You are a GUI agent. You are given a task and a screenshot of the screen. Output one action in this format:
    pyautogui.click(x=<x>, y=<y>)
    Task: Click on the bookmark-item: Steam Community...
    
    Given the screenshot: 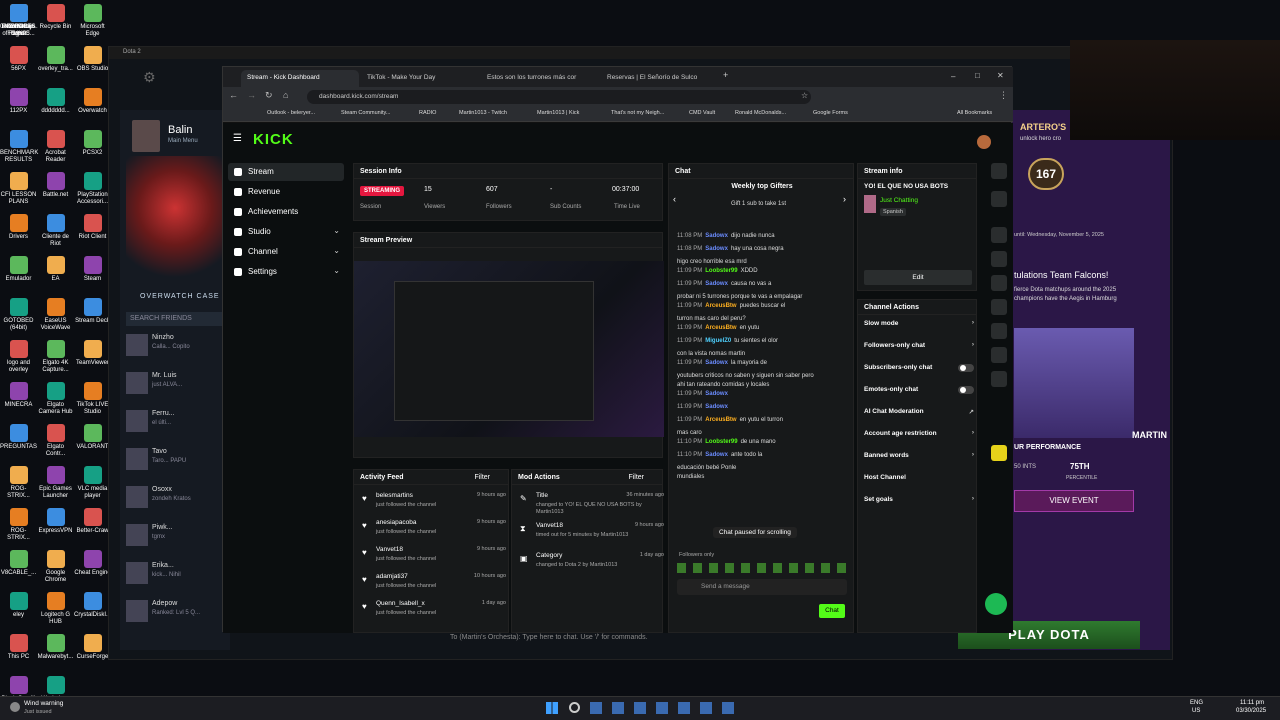 What is the action you would take?
    pyautogui.click(x=365, y=113)
    